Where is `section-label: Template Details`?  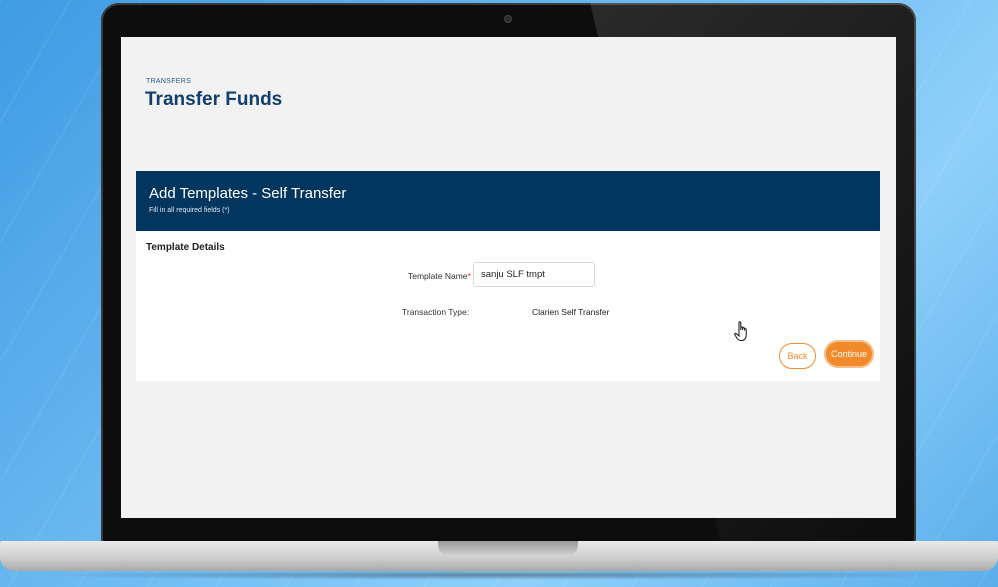 section-label: Template Details is located at coordinates (185, 247).